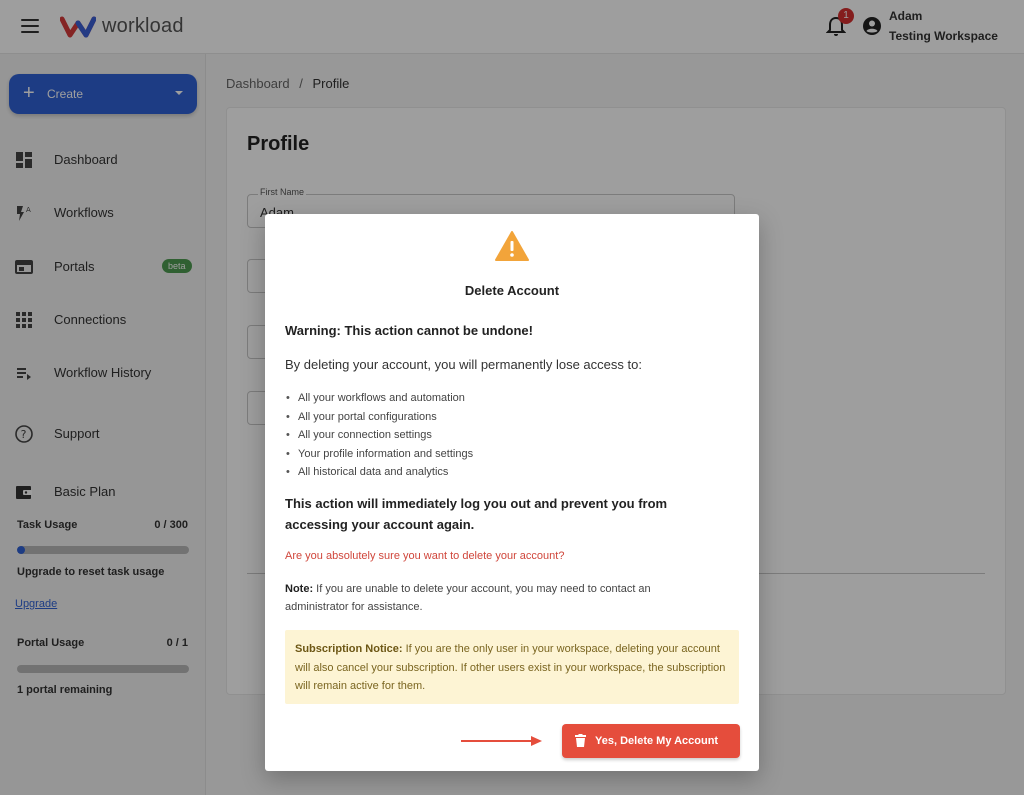 Image resolution: width=1024 pixels, height=795 pixels. What do you see at coordinates (409, 330) in the screenshot?
I see `warning-text: Warning: This action cannot be undone!` at bounding box center [409, 330].